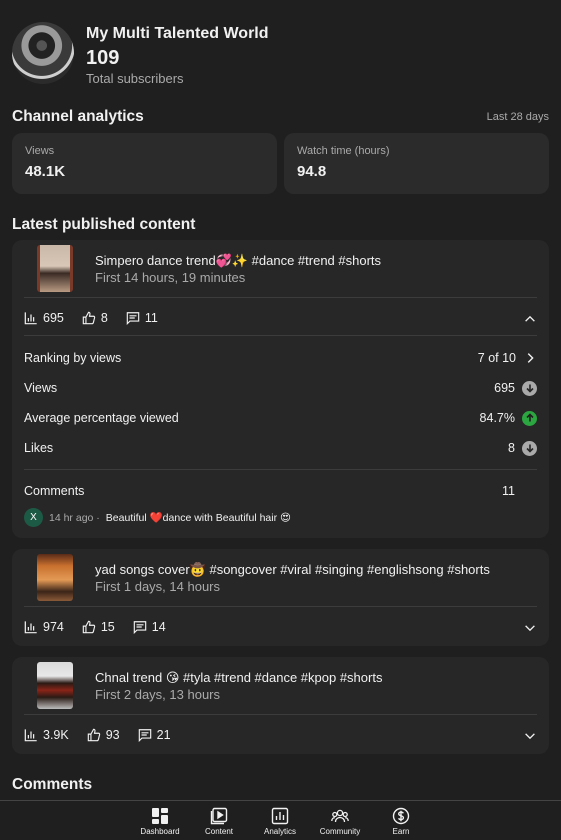  Describe the element at coordinates (163, 735) in the screenshot. I see `comments-count: 21` at that location.